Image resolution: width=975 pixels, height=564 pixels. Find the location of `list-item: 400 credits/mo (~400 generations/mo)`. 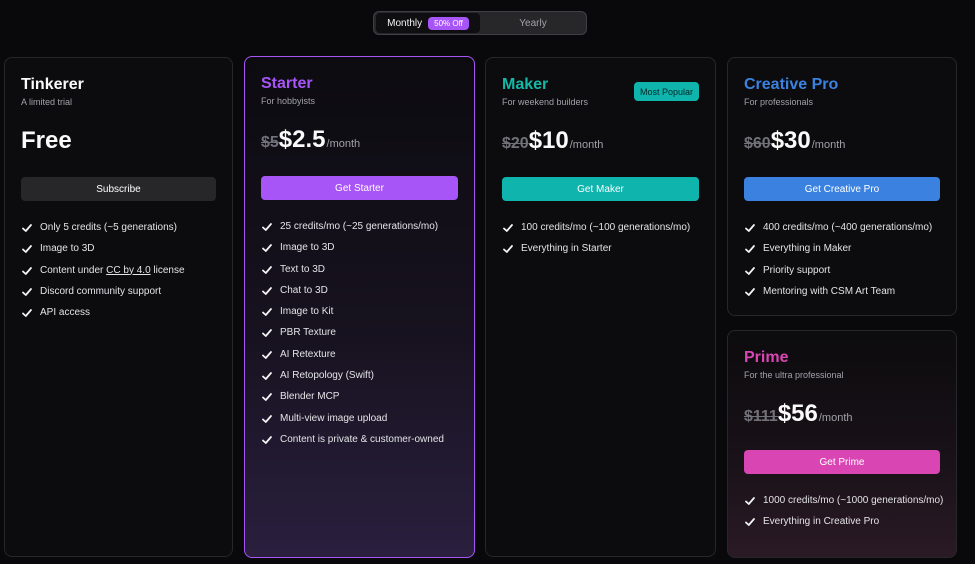

list-item: 400 credits/mo (~400 generations/mo) is located at coordinates (844, 228).